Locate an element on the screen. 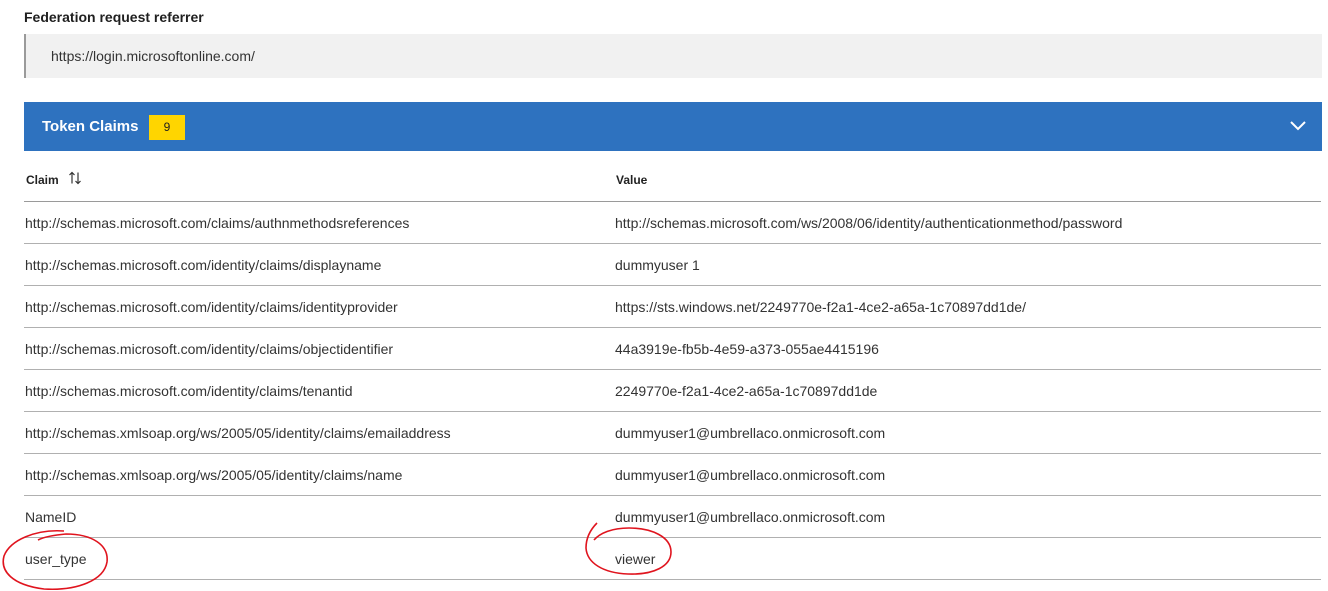 This screenshot has height=591, width=1328. table-header-row: Claim Value is located at coordinates (672, 181).